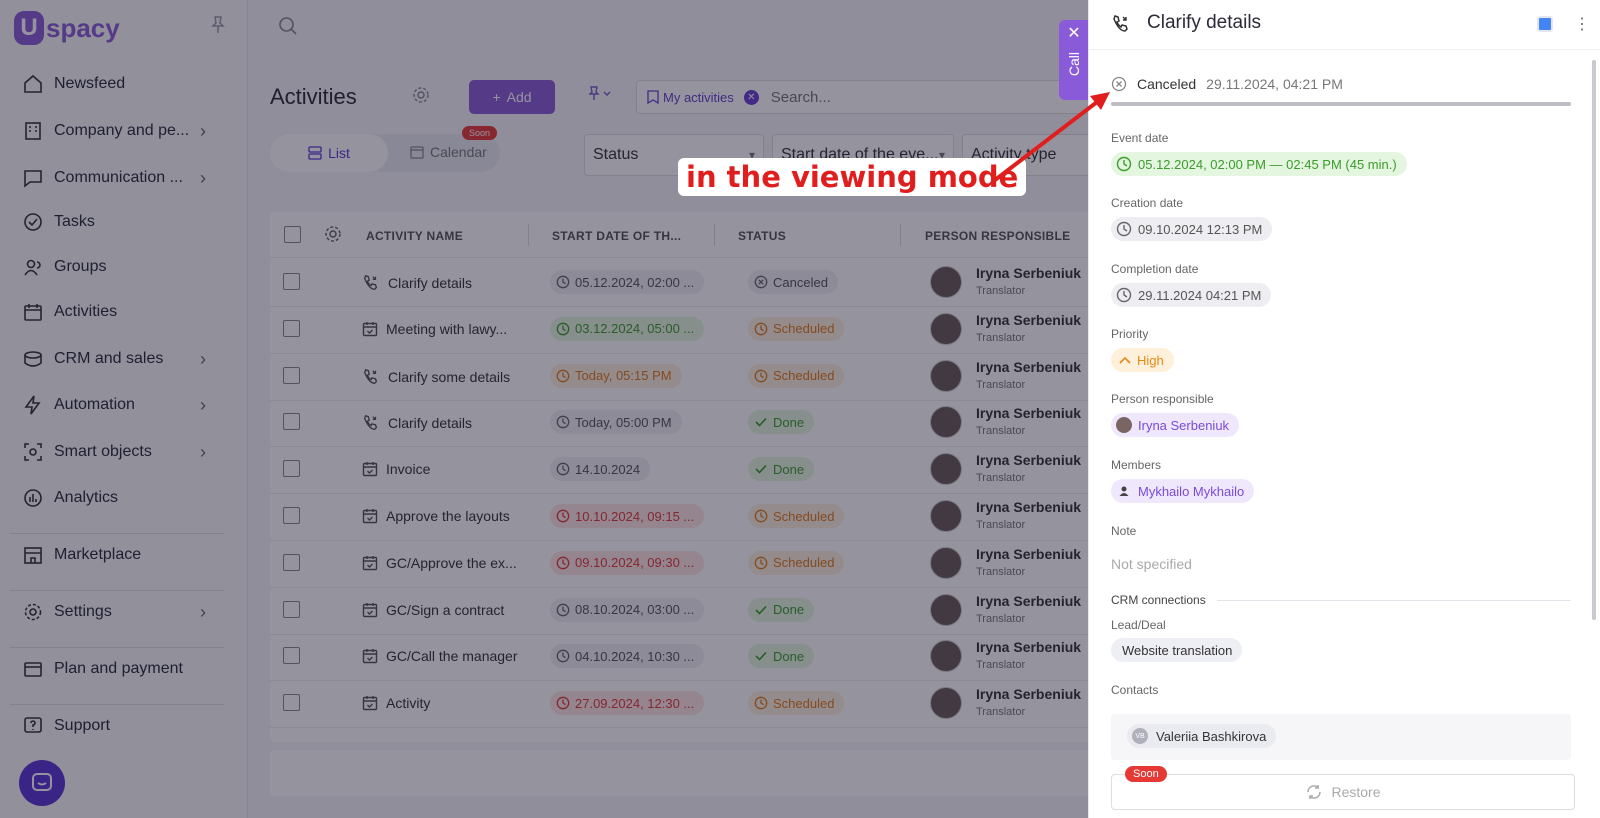 Image resolution: width=1600 pixels, height=818 pixels. What do you see at coordinates (1146, 774) in the screenshot?
I see `soon-badge: Soon` at bounding box center [1146, 774].